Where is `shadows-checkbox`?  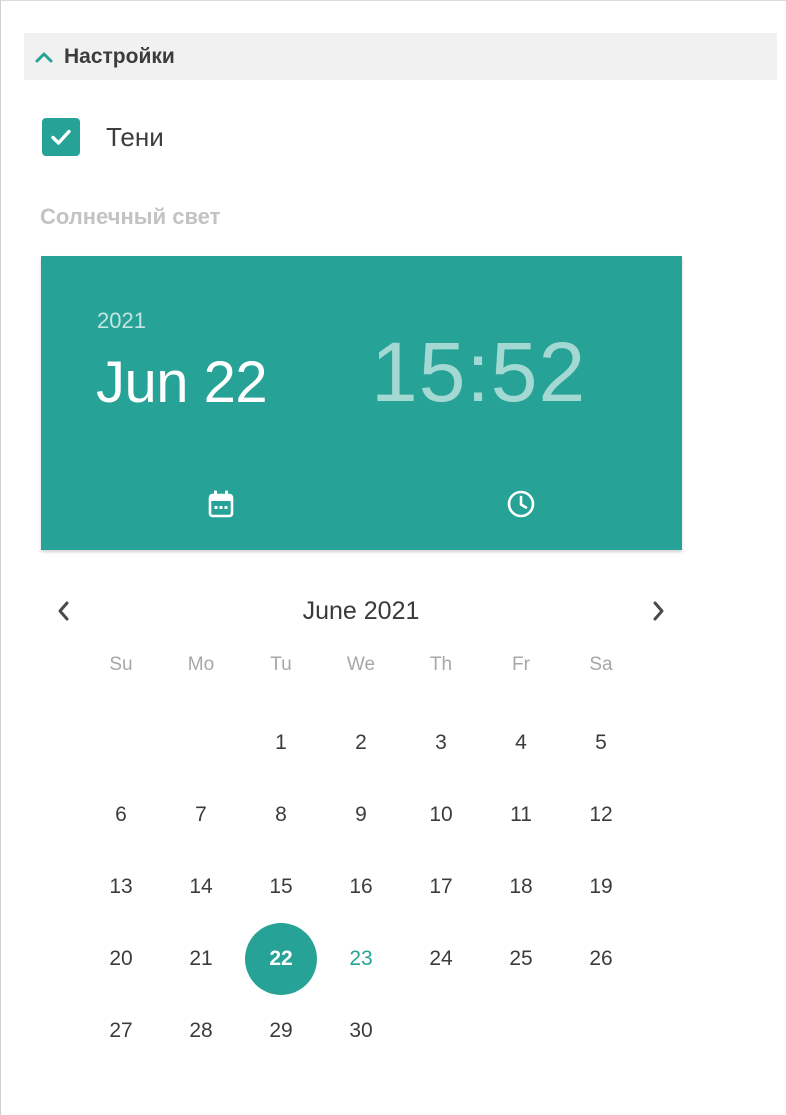
shadows-checkbox is located at coordinates (61, 137).